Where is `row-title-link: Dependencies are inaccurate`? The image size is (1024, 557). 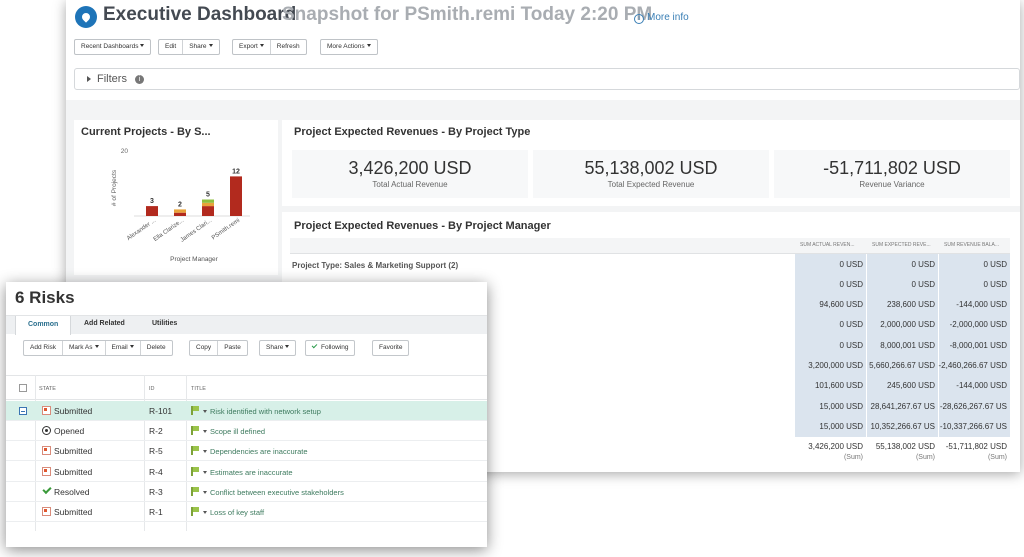
row-title-link: Dependencies are inaccurate is located at coordinates (259, 451).